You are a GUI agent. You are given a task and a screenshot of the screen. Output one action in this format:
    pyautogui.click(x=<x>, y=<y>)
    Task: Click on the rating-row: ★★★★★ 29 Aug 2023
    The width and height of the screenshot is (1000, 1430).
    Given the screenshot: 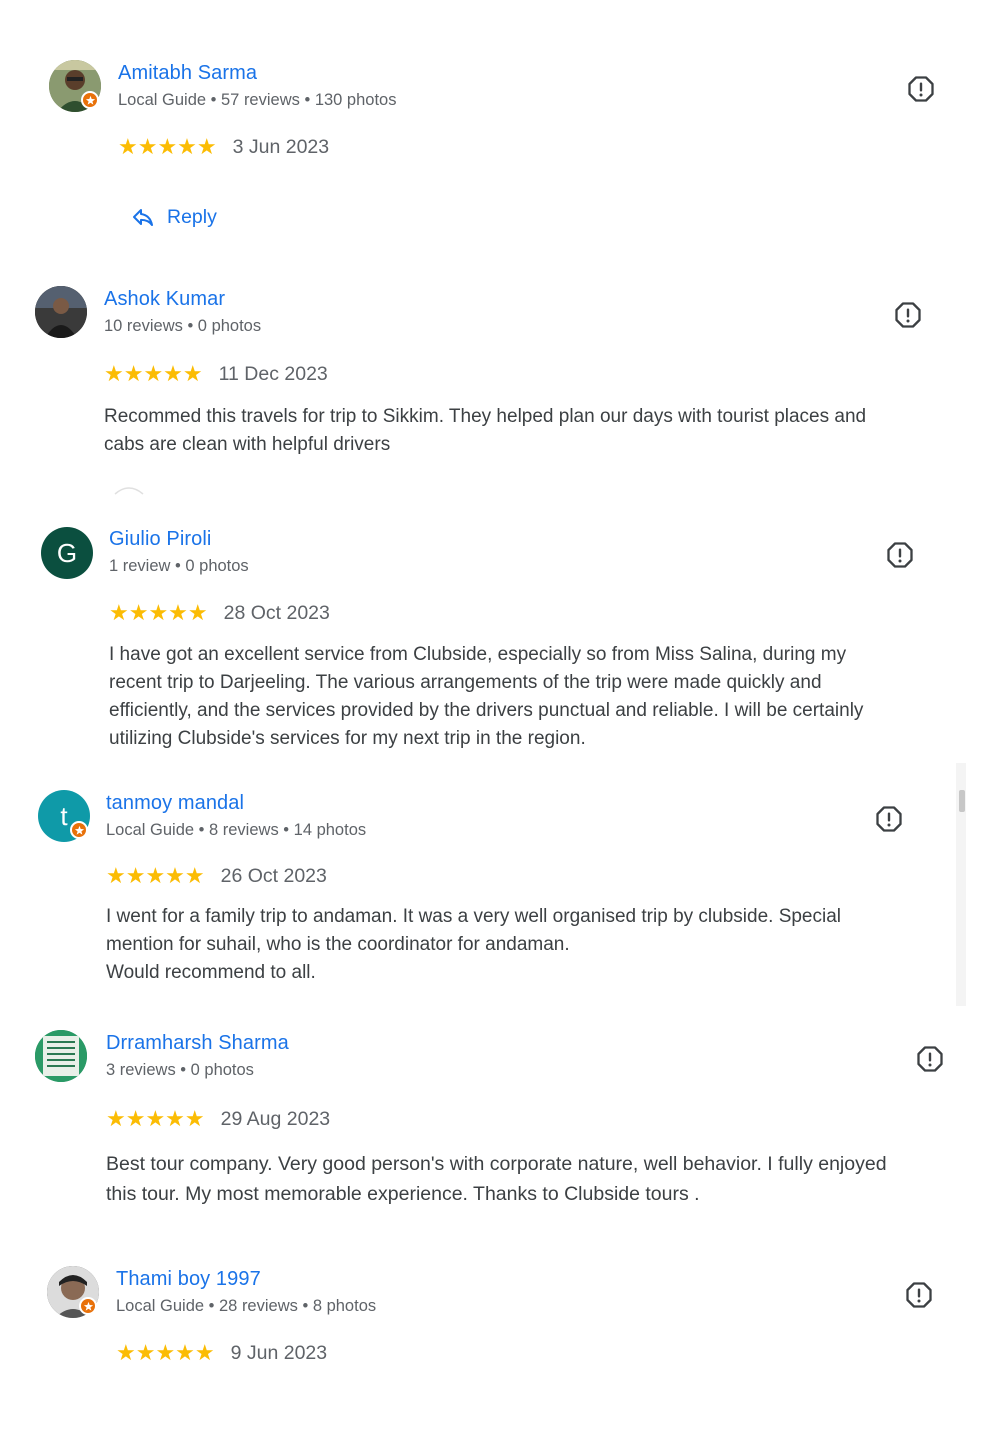 What is the action you would take?
    pyautogui.click(x=218, y=1119)
    